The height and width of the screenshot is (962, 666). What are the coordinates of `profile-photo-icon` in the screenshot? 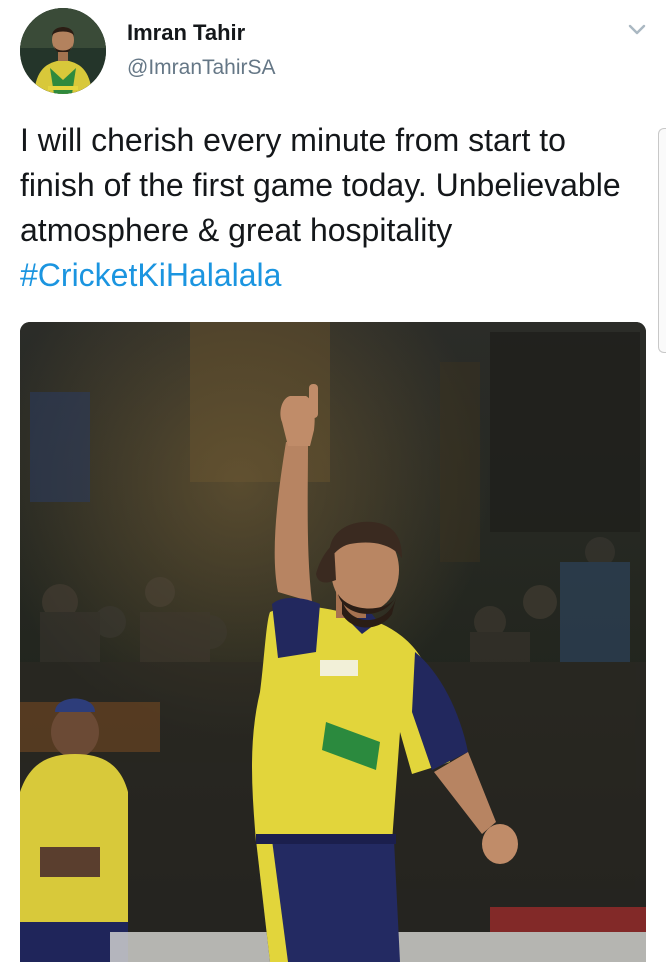 It's located at (63, 51).